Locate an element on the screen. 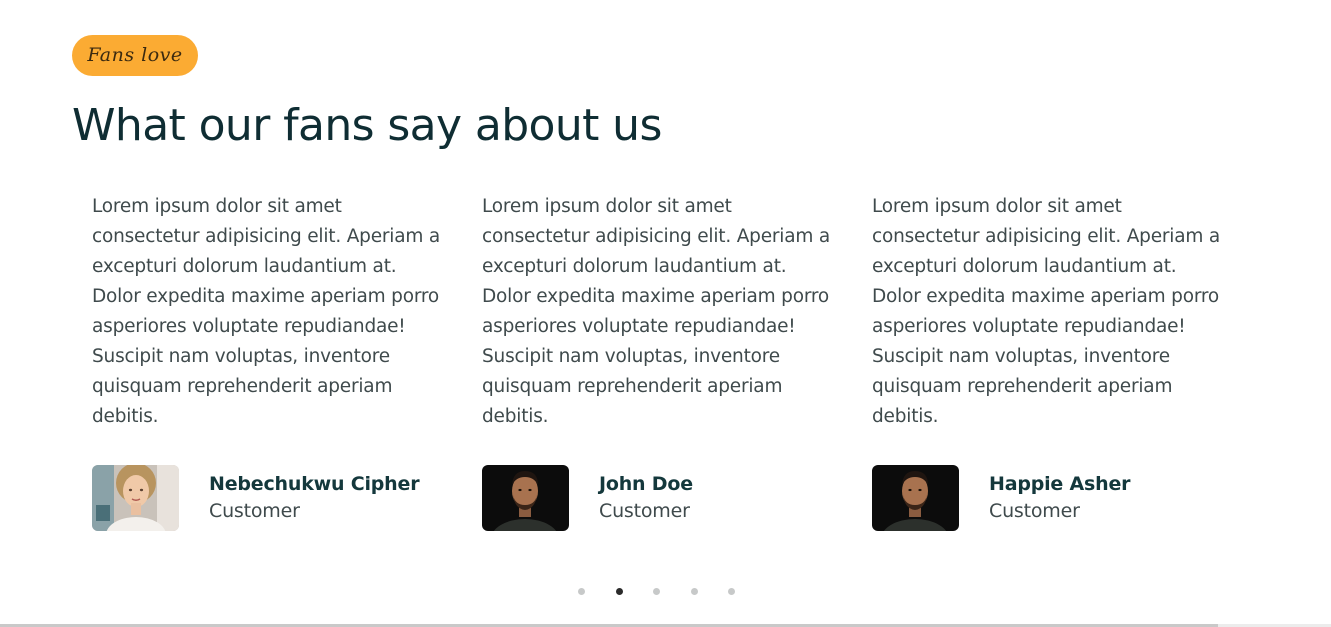 The image size is (1331, 627). testimonial-author: Nebechukwu Cipher Customer is located at coordinates (272, 498).